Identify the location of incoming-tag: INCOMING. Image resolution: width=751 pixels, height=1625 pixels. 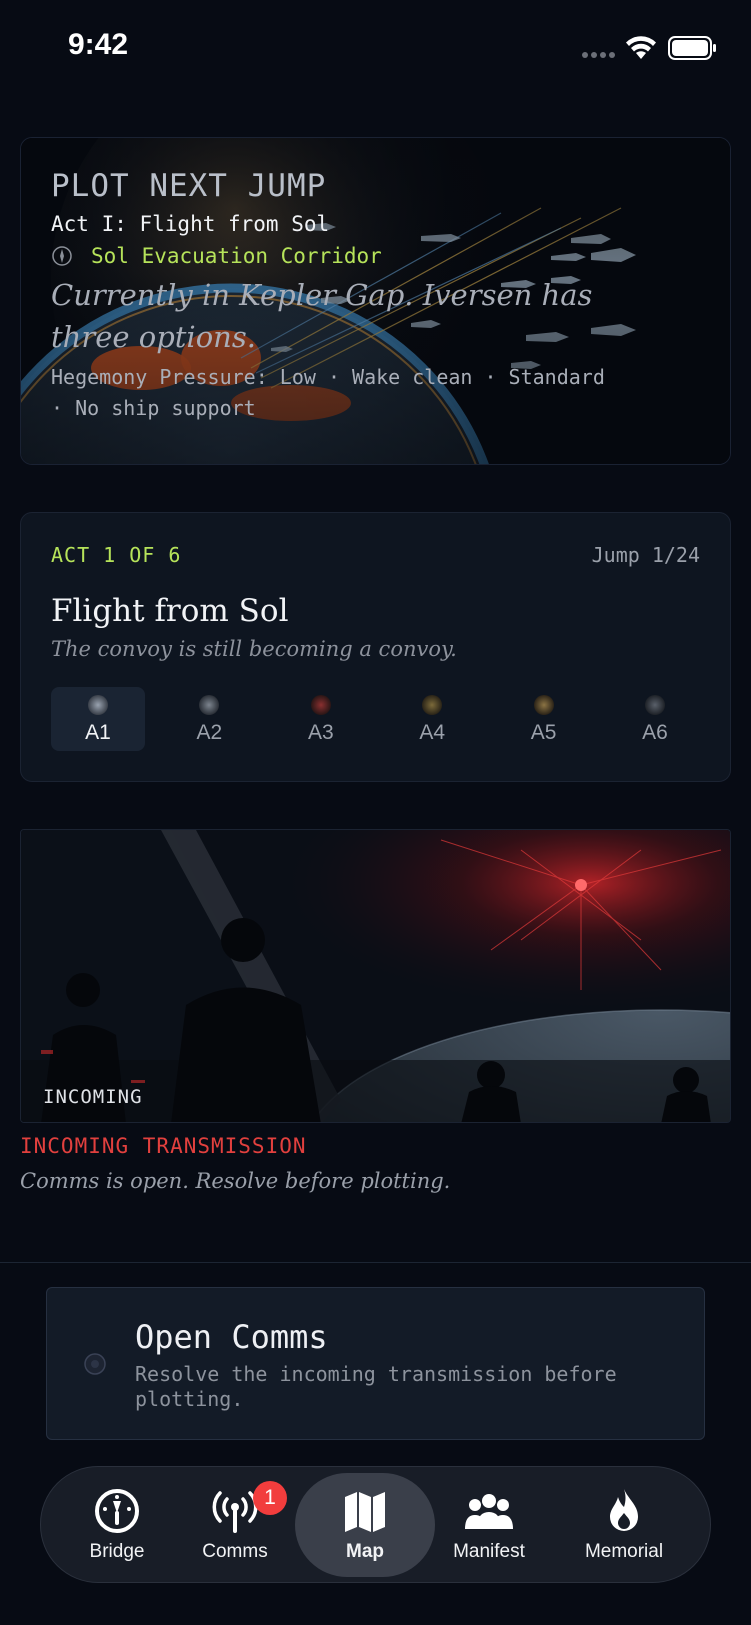
(93, 1097).